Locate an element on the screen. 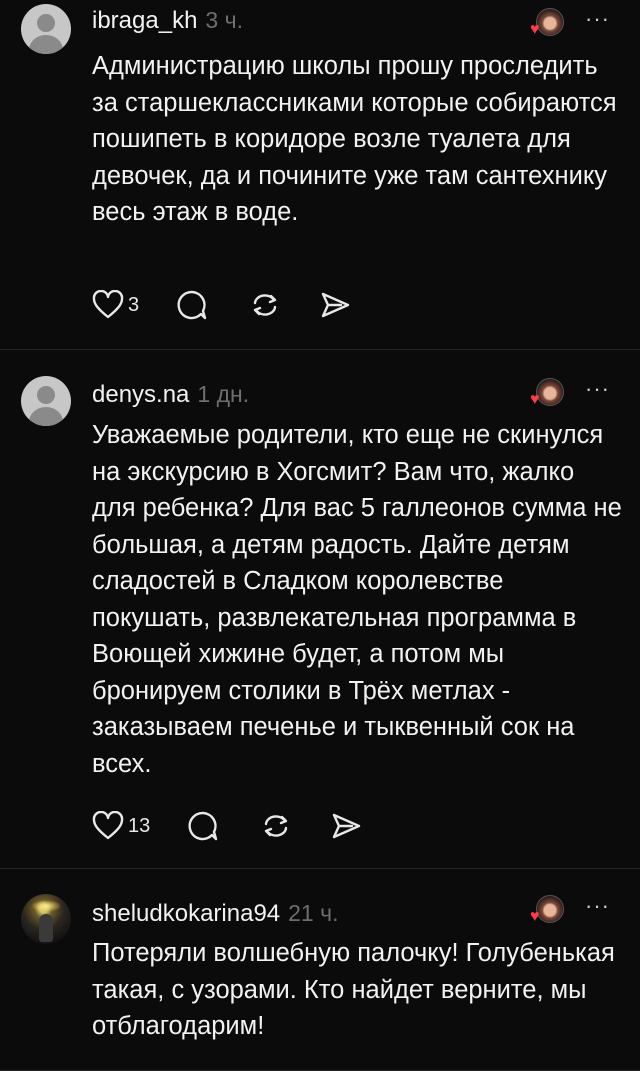 The height and width of the screenshot is (1071, 640). timestamp: 21 ч. is located at coordinates (313, 913).